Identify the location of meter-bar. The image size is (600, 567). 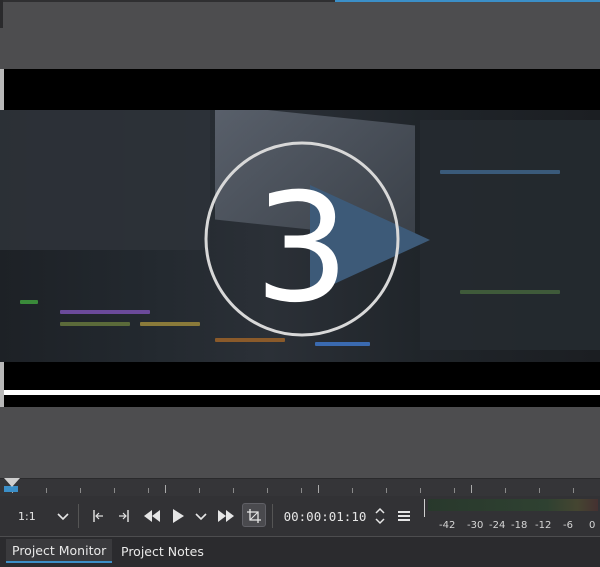
(513, 505).